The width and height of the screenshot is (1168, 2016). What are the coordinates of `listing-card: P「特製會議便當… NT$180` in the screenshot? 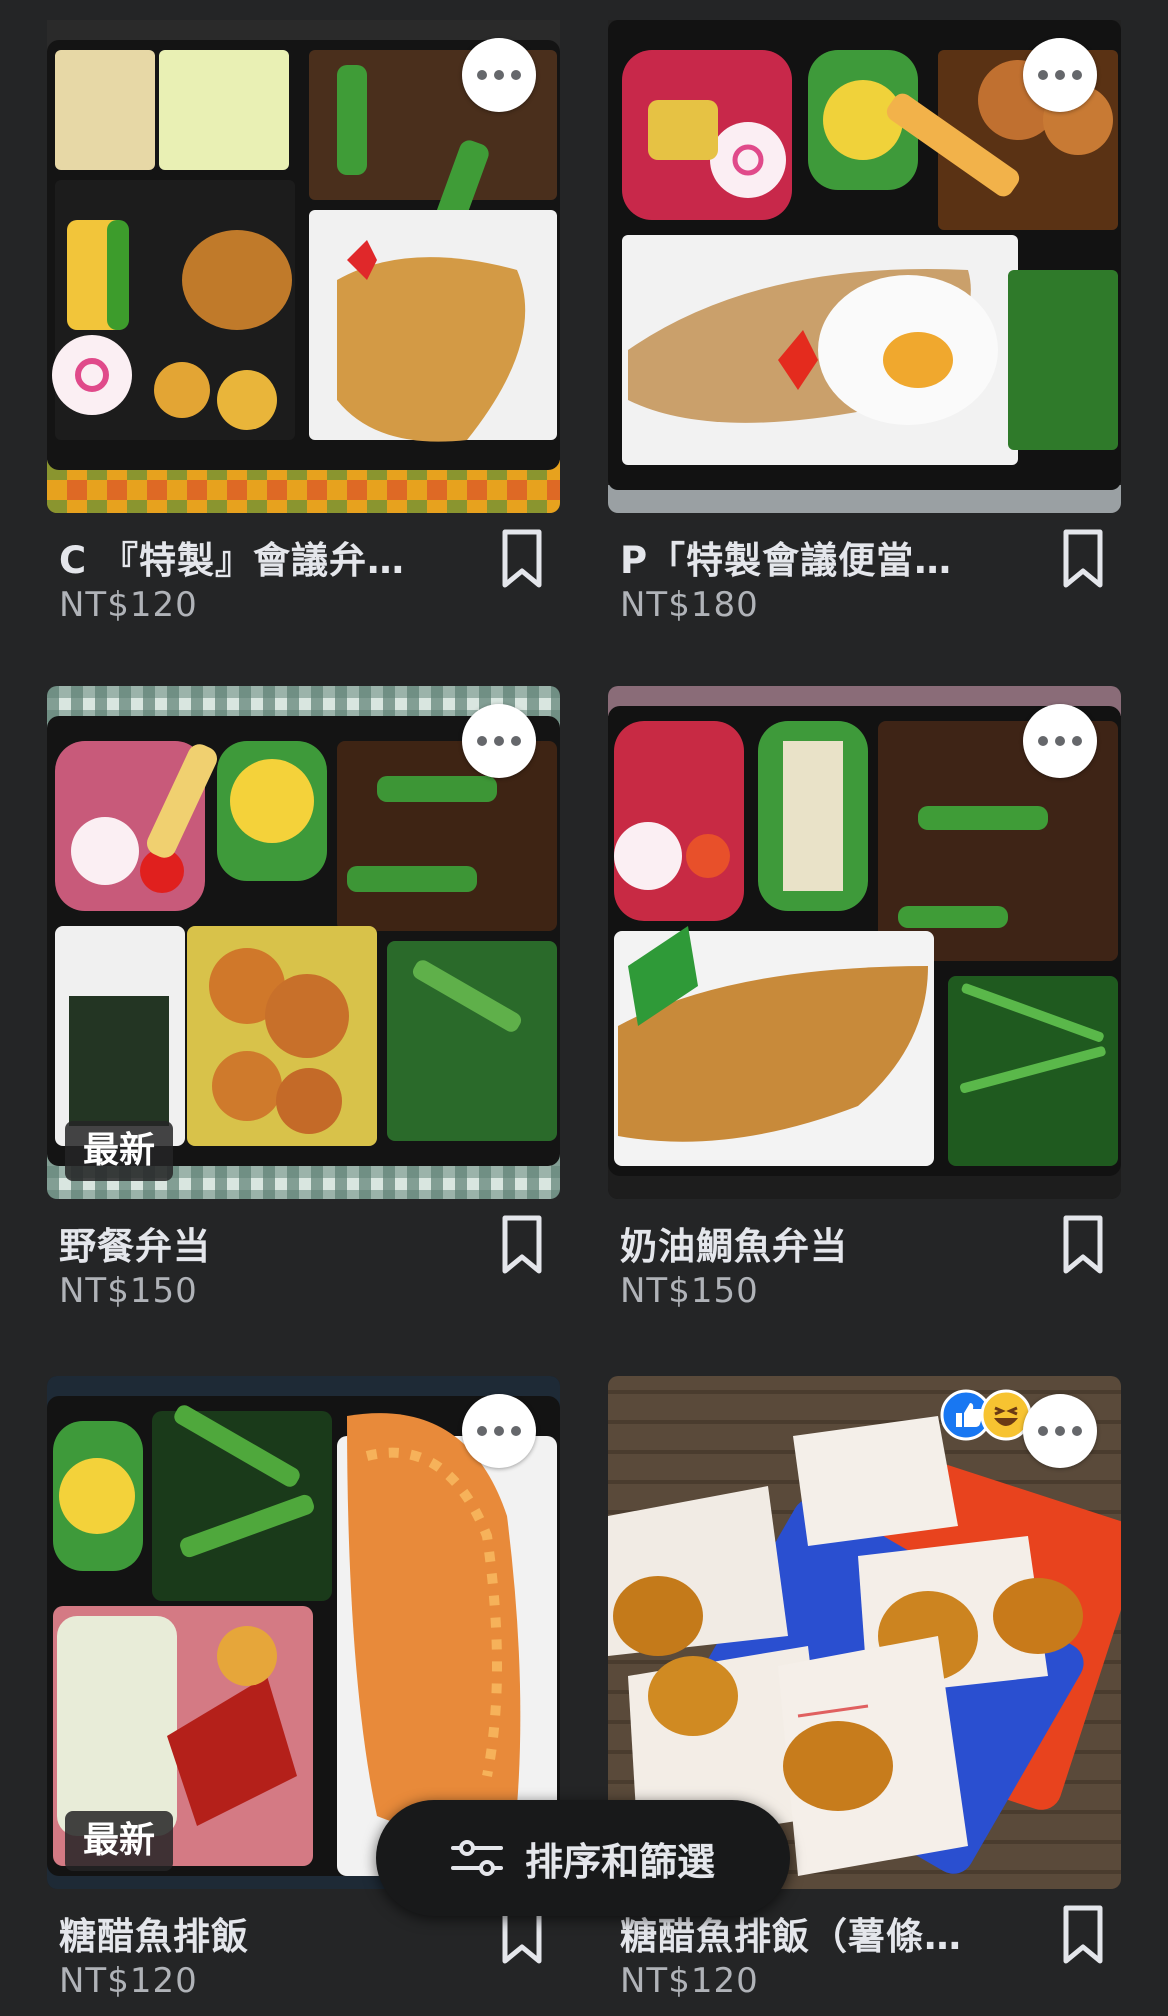 It's located at (864, 312).